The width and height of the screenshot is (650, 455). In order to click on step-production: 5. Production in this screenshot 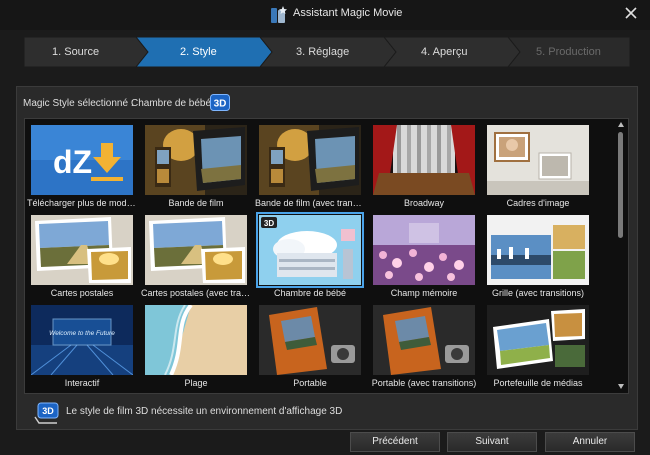, I will do `click(568, 52)`.